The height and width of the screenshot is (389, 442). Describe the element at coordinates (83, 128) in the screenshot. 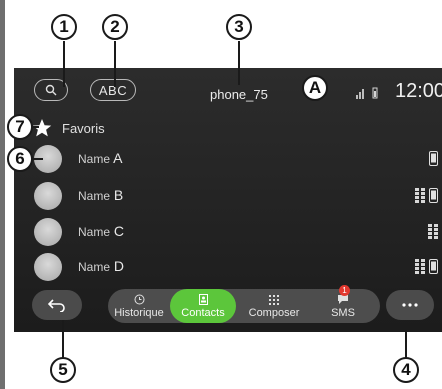

I see `favorites-label: Favoris` at that location.